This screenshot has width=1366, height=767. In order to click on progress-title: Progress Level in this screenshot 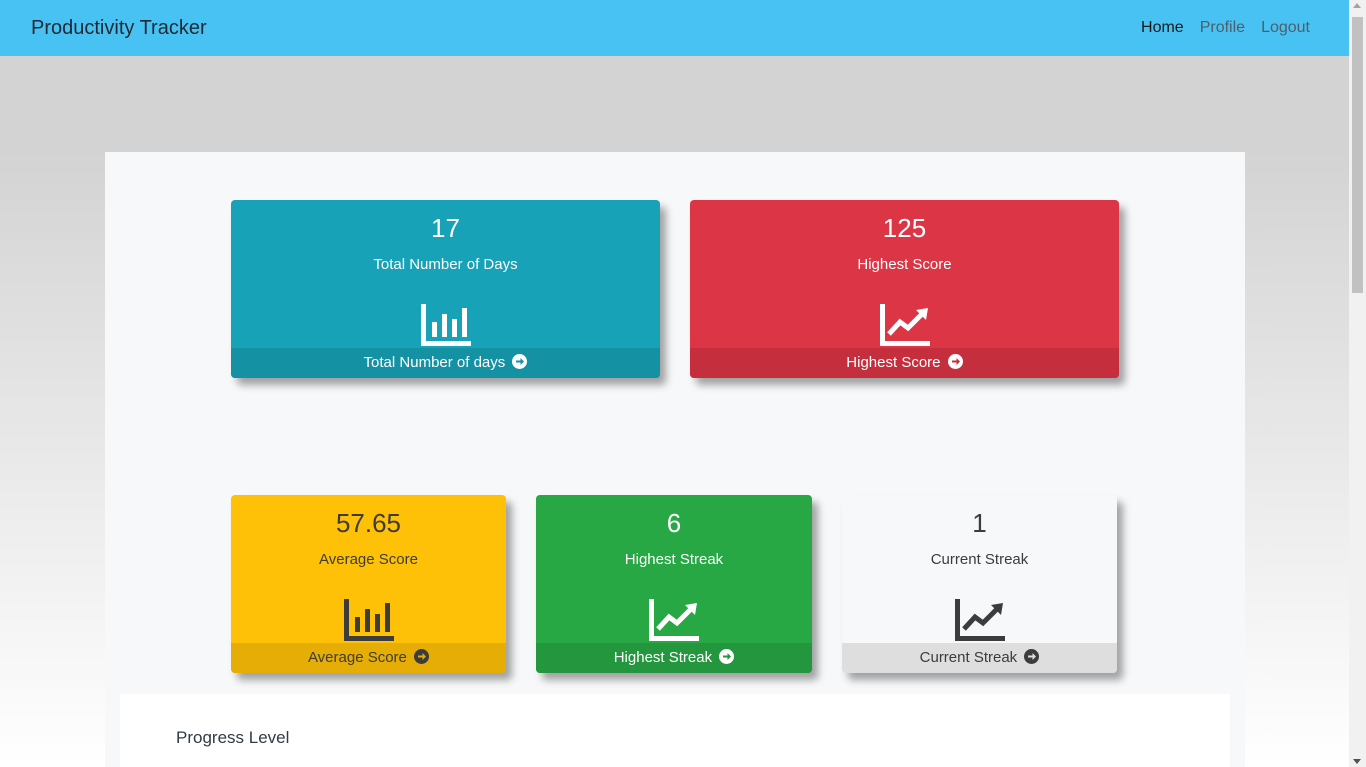, I will do `click(233, 737)`.